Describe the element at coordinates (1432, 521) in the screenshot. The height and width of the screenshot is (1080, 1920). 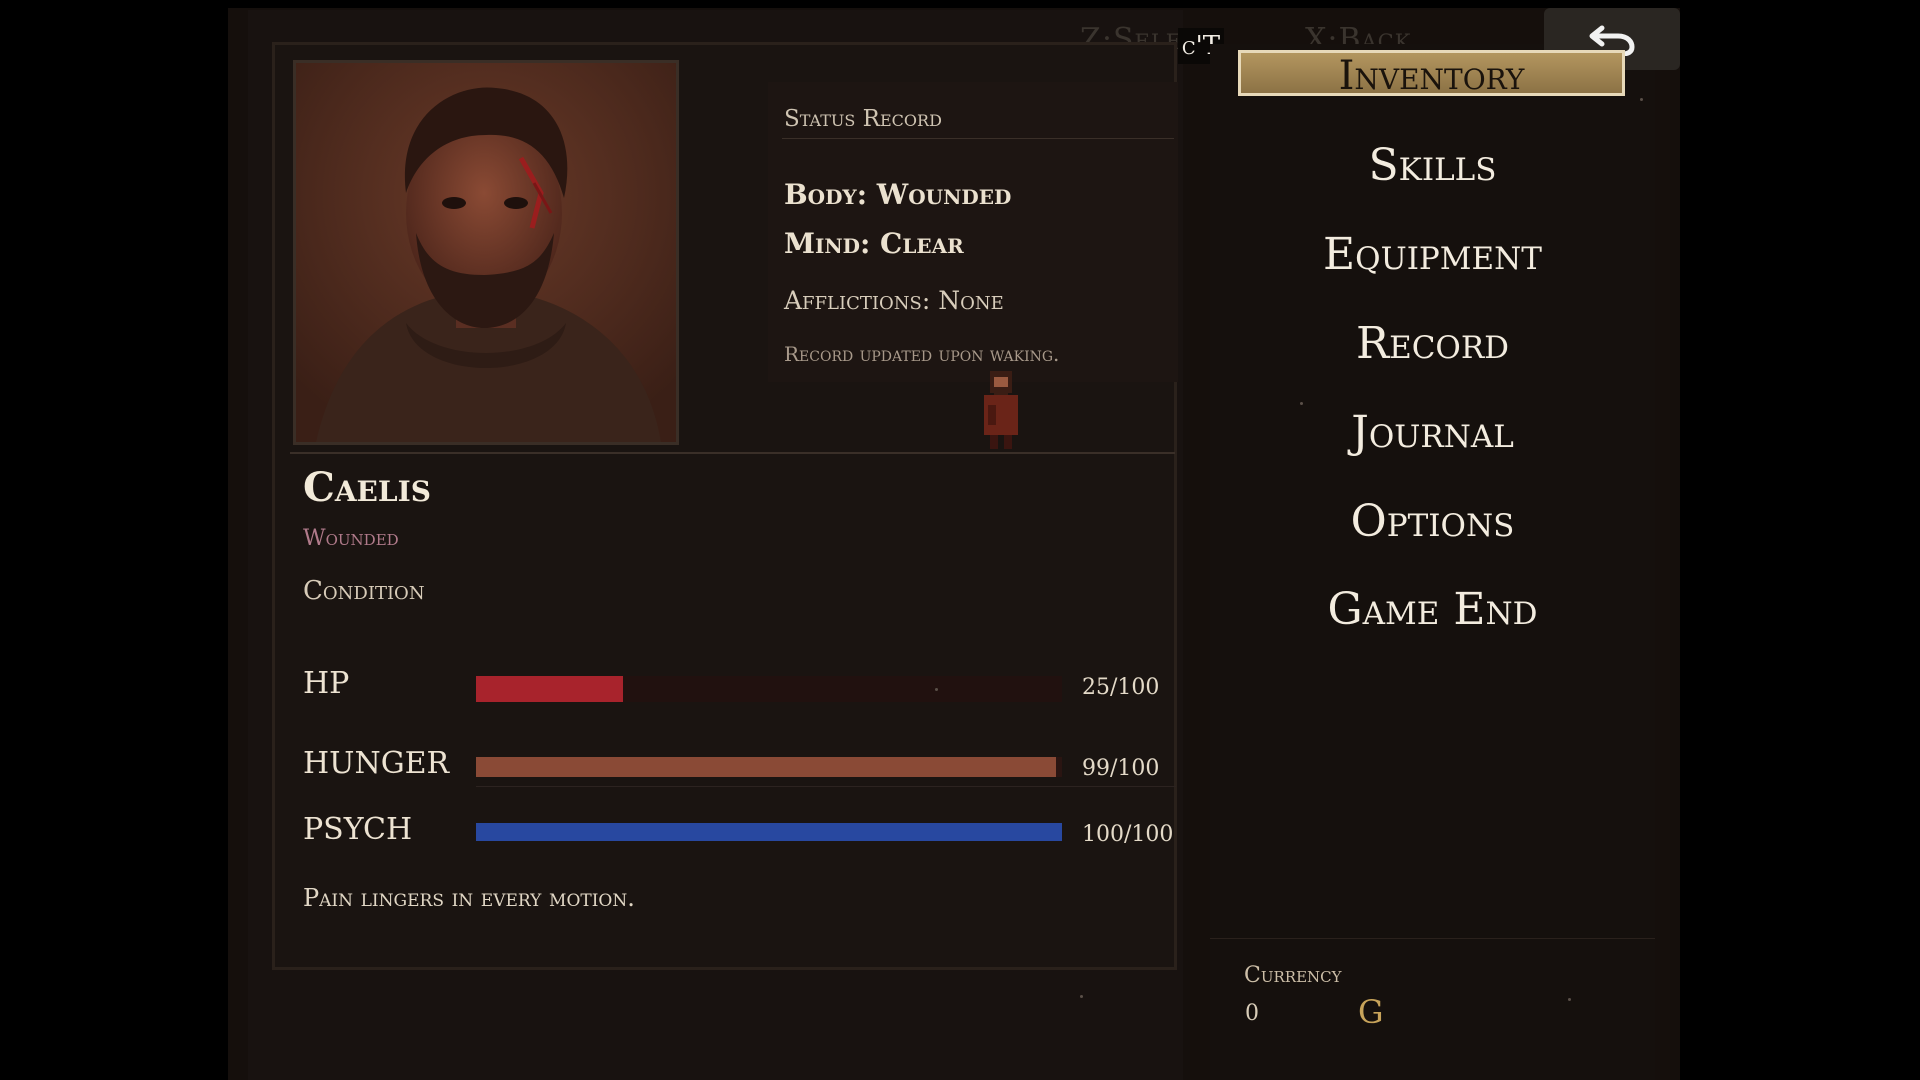
I see `menu-item-options: Options` at that location.